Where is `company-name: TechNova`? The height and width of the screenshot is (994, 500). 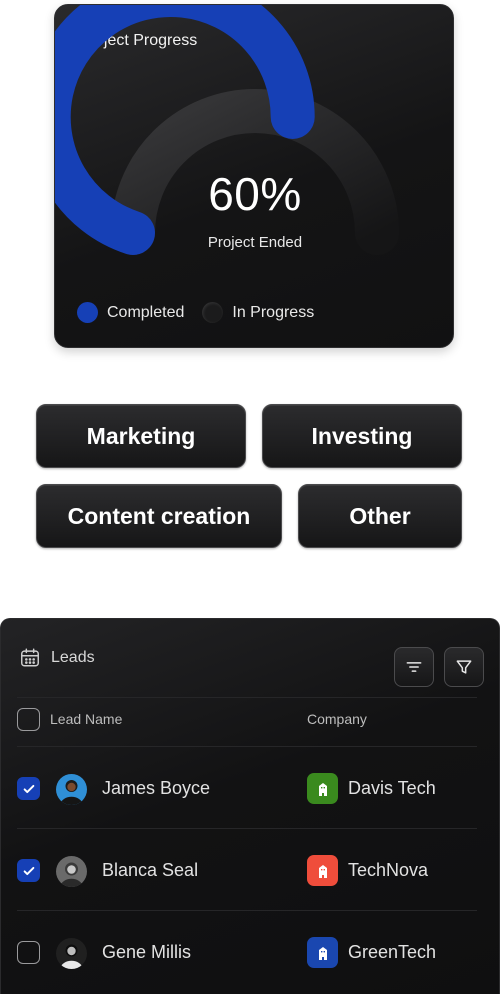 company-name: TechNova is located at coordinates (388, 870).